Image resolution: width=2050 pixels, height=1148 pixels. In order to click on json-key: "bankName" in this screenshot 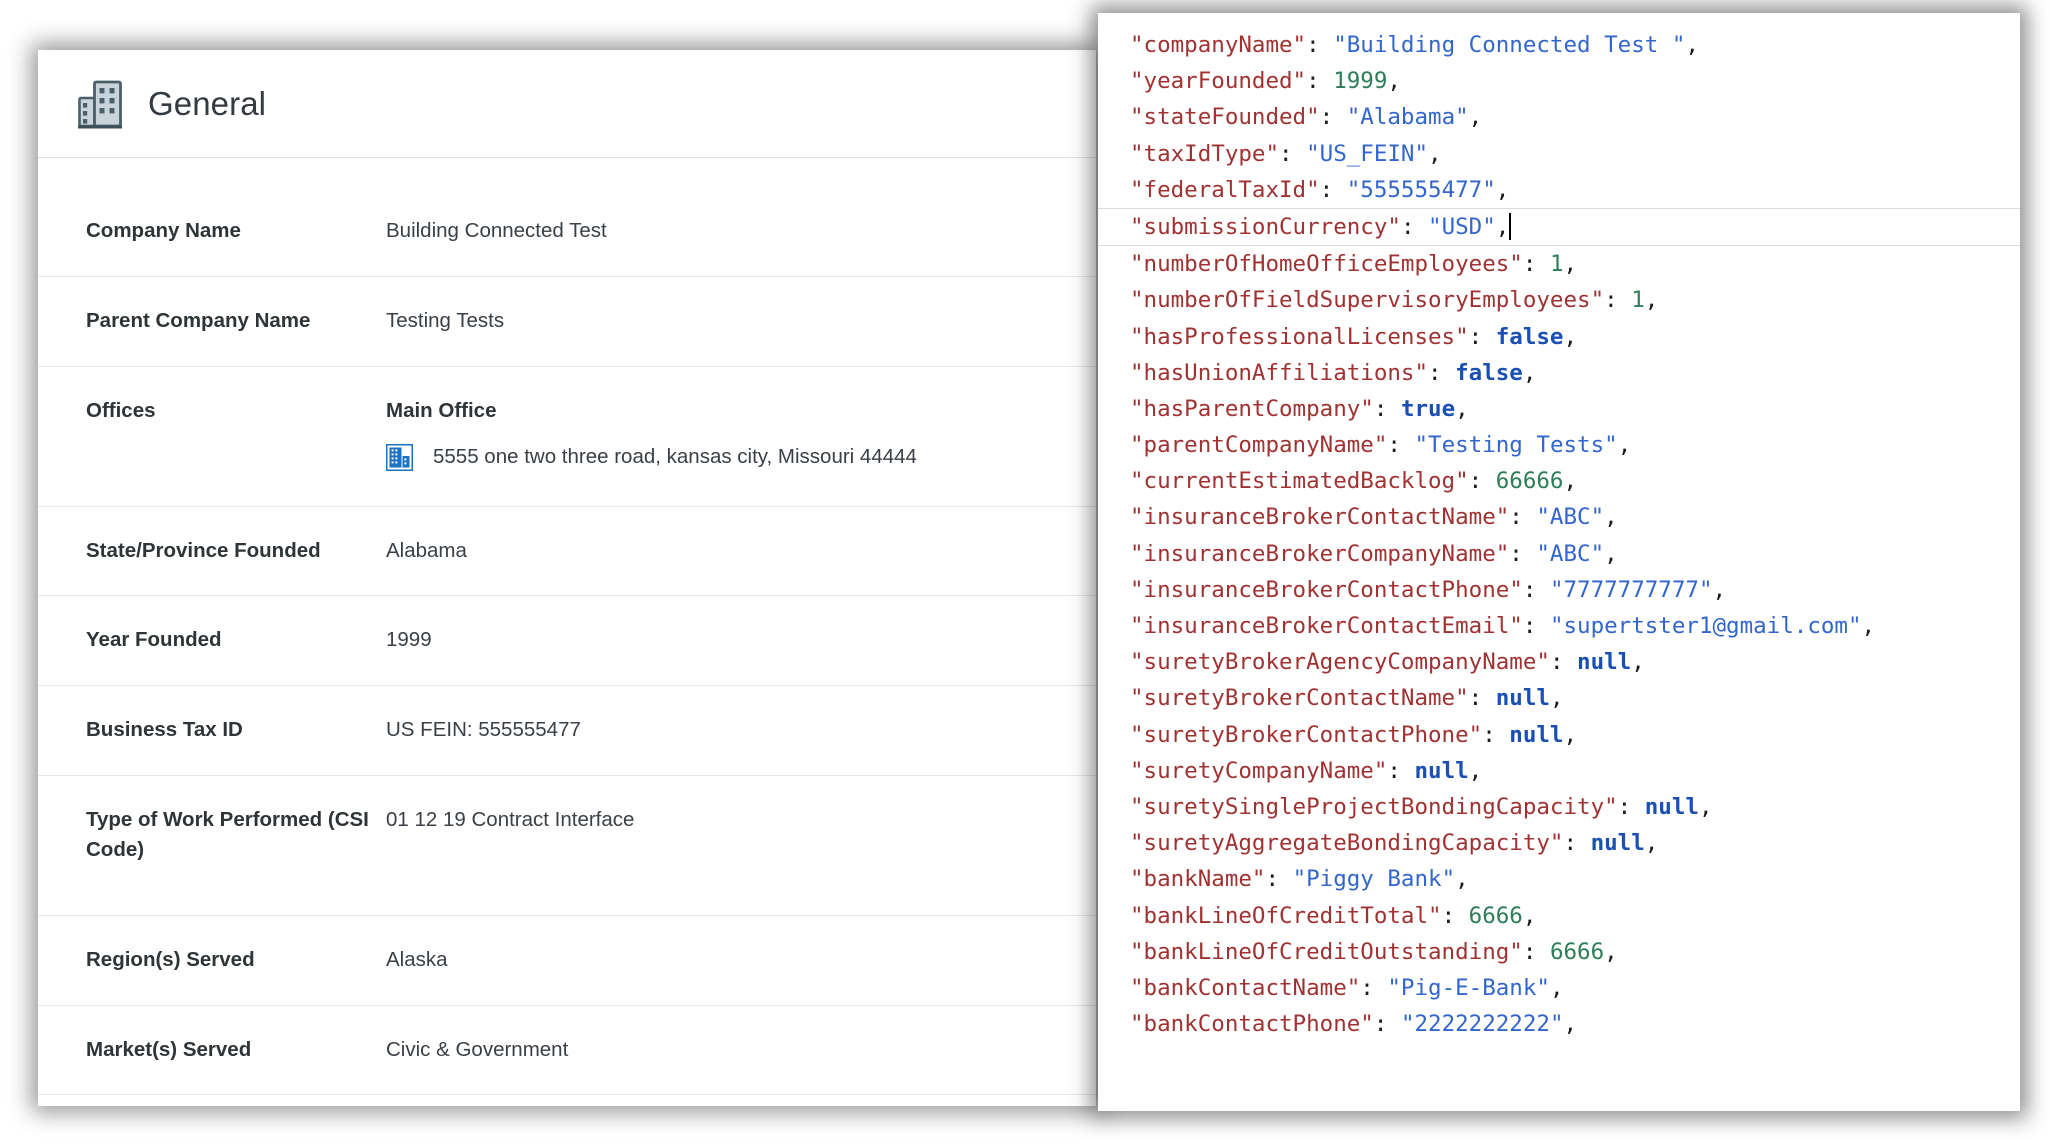, I will do `click(1198, 879)`.